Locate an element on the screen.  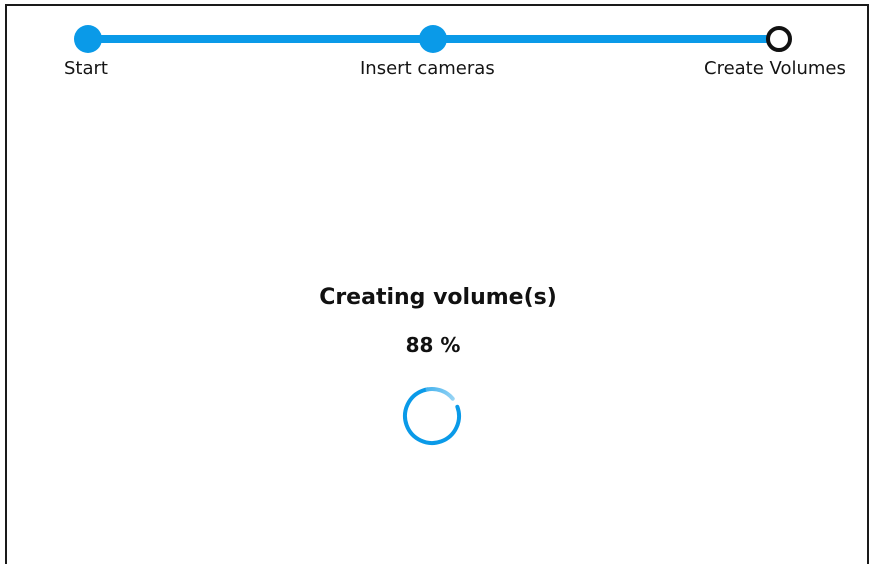
loading-spinner-icon is located at coordinates (432, 416).